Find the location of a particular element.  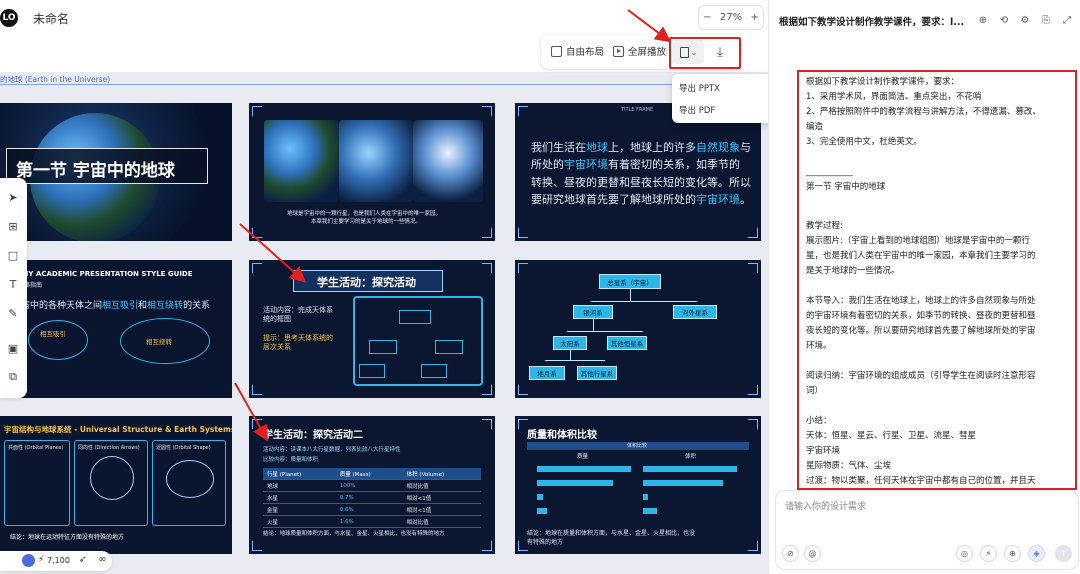

slide-caption: 本章我们主要学习的是关于地球的一些情况。 is located at coordinates (366, 222).